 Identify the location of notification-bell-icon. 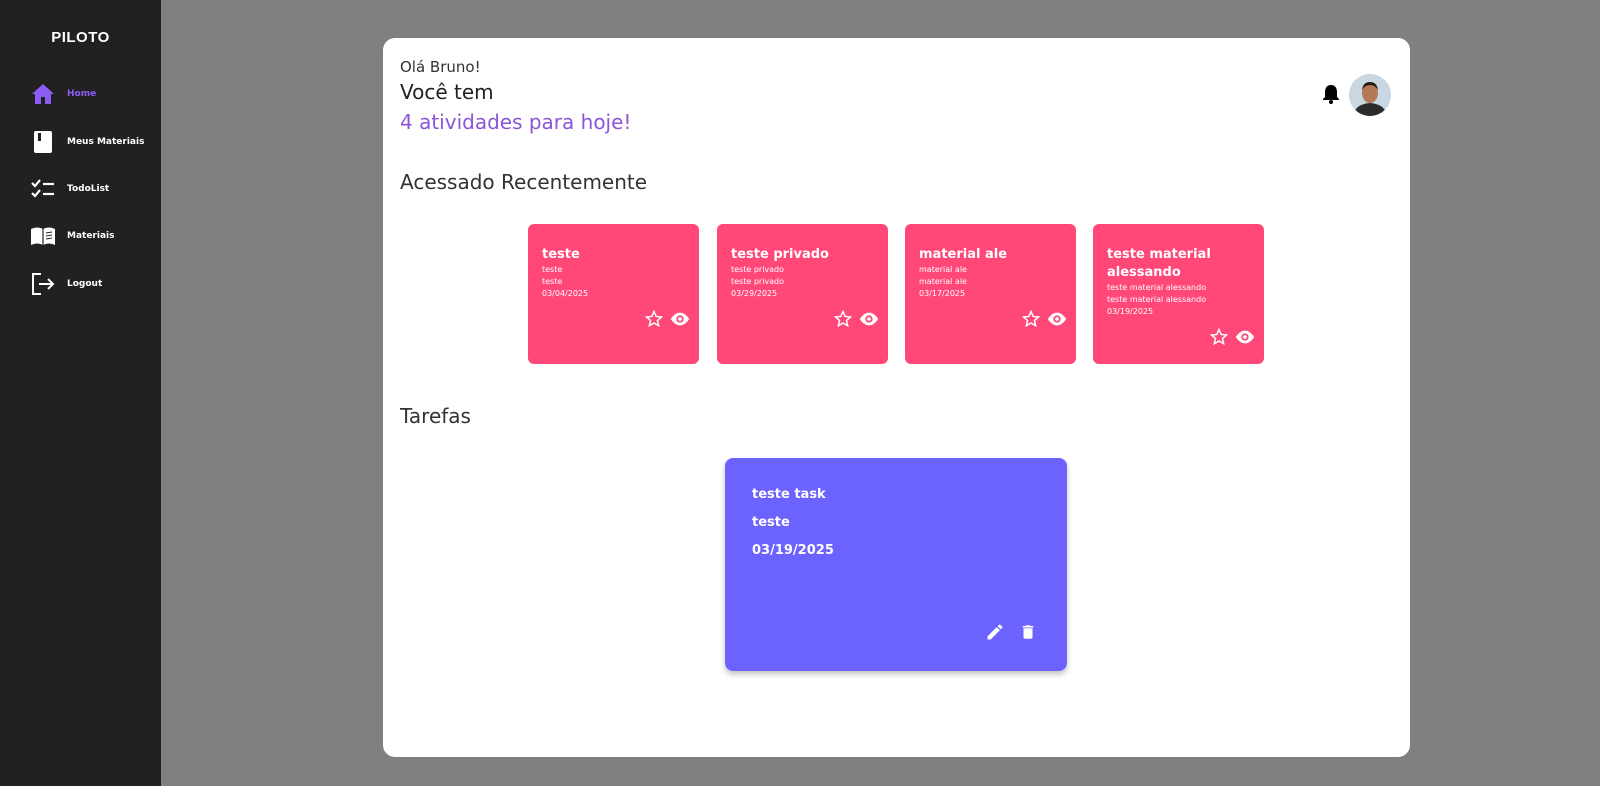
(1331, 94).